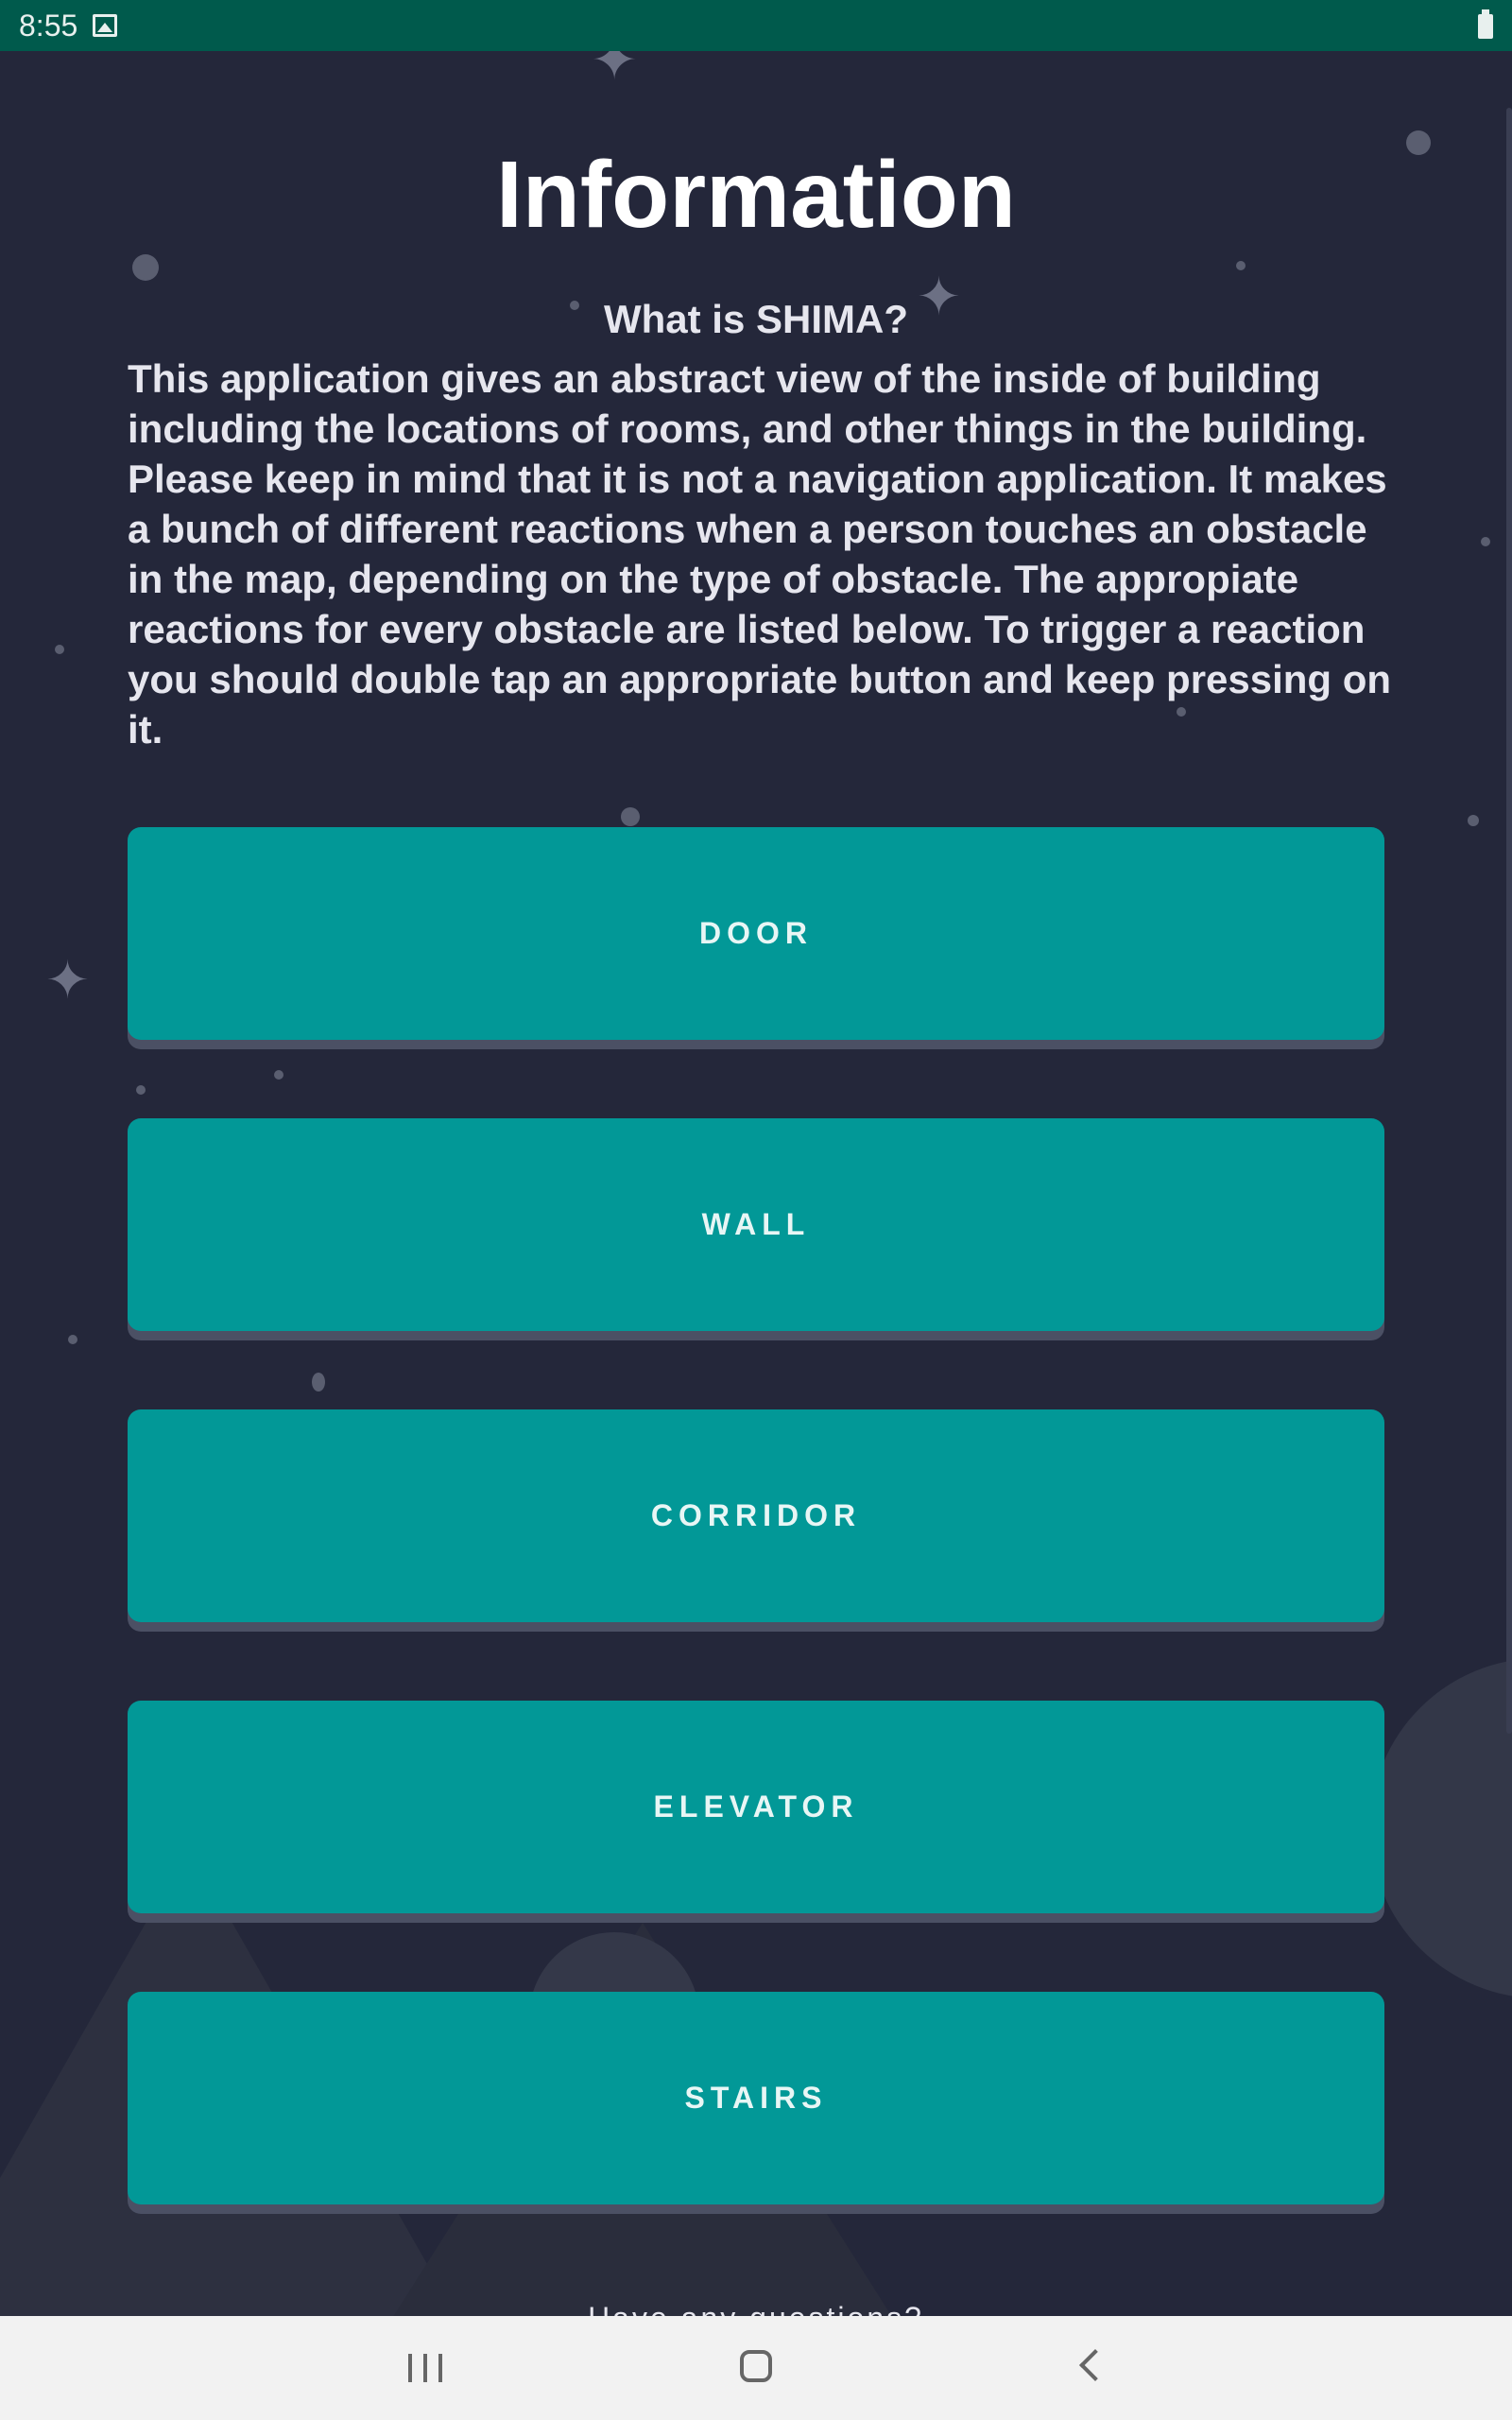  What do you see at coordinates (756, 2098) in the screenshot?
I see `stairs-button: STAIRS` at bounding box center [756, 2098].